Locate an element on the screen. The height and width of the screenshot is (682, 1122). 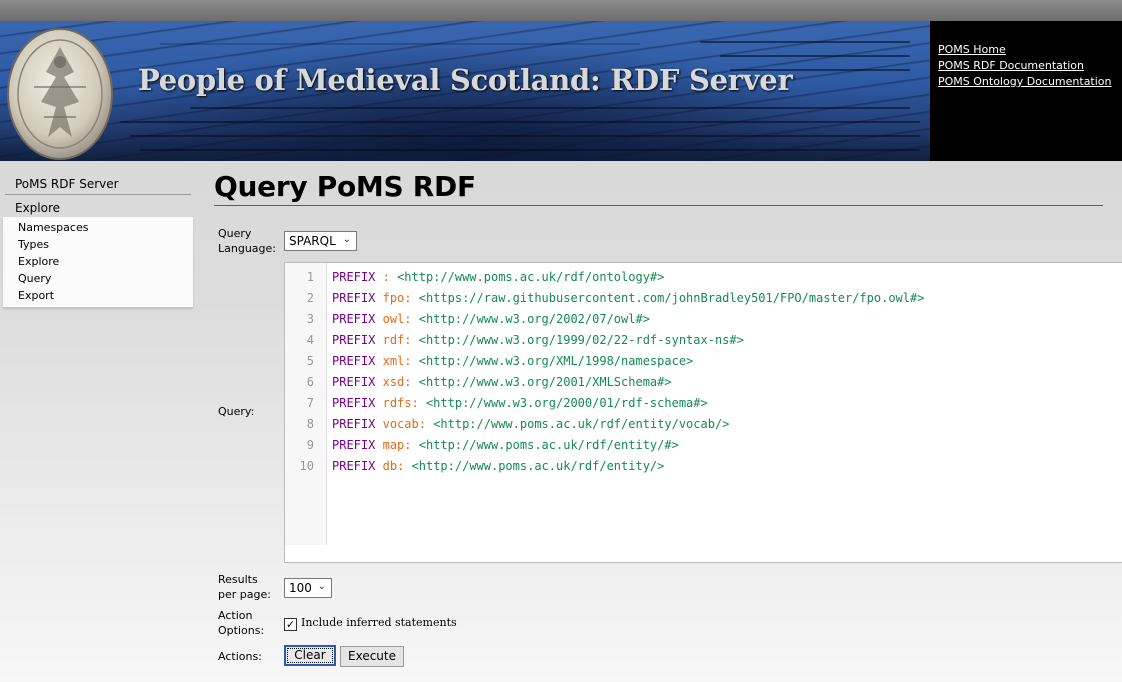
poms-home-link: POMS Home is located at coordinates (1028, 50).